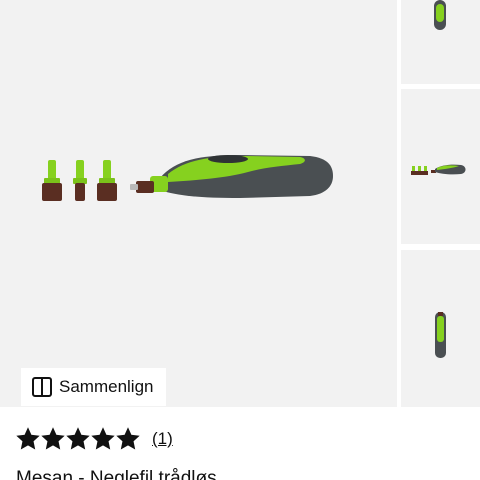 Image resolution: width=480 pixels, height=480 pixels. Describe the element at coordinates (440, 335) in the screenshot. I see `thumbnail-3-image` at that location.